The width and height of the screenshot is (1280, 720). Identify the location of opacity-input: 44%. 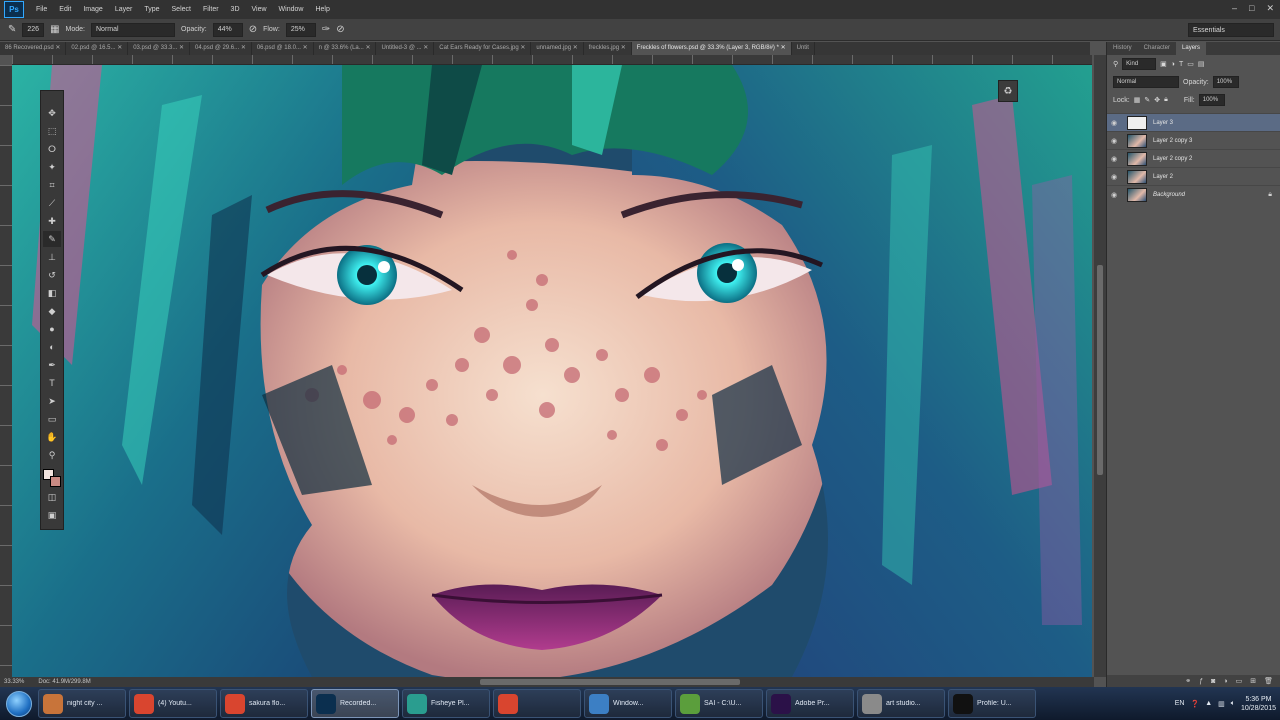
(227, 29).